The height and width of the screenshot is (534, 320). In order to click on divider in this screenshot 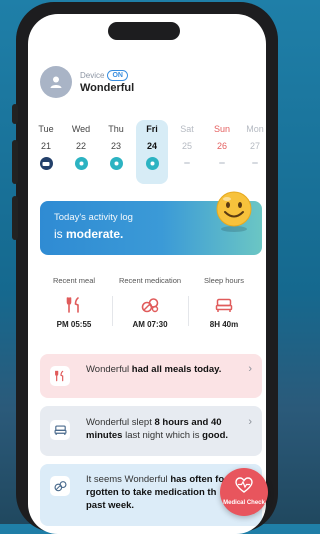, I will do `click(112, 311)`.